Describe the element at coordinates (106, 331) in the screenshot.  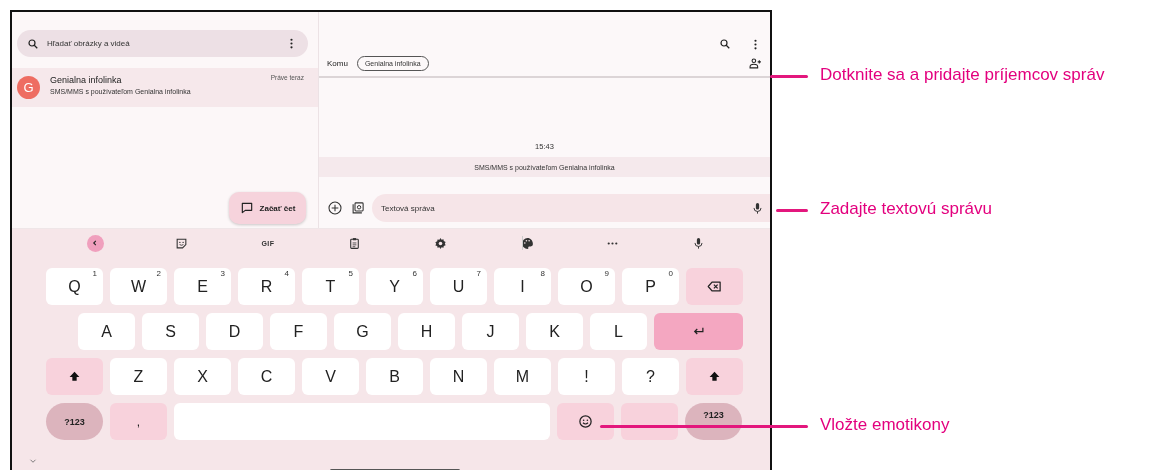
I see `key: A` at that location.